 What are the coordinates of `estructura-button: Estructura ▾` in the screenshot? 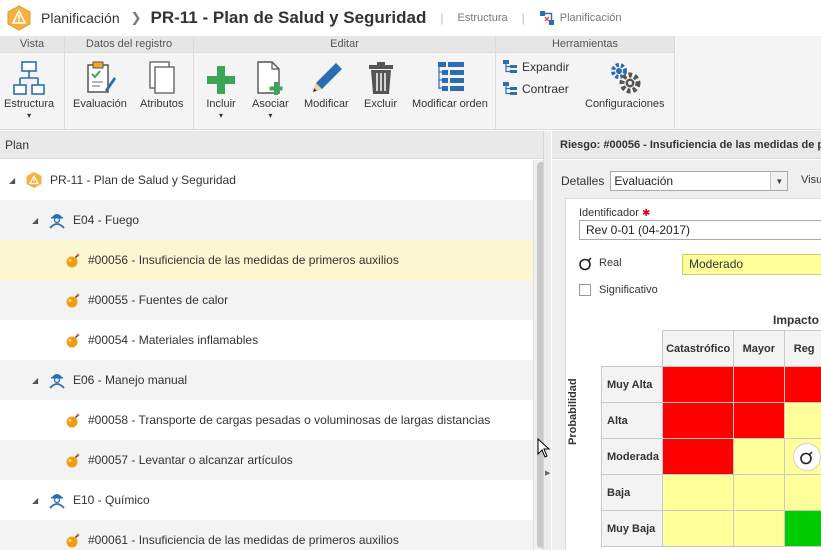 It's located at (29, 88).